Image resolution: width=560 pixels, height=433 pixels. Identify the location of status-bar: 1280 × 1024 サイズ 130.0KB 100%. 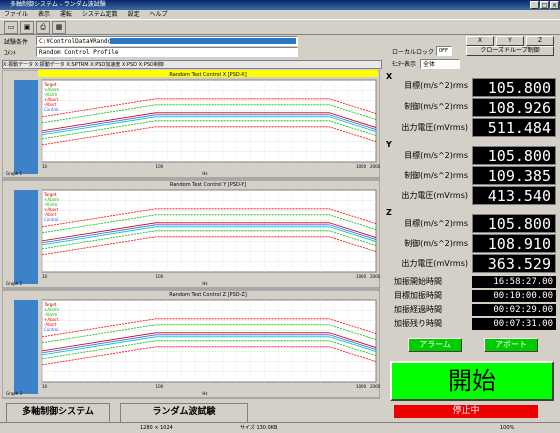
(280, 427).